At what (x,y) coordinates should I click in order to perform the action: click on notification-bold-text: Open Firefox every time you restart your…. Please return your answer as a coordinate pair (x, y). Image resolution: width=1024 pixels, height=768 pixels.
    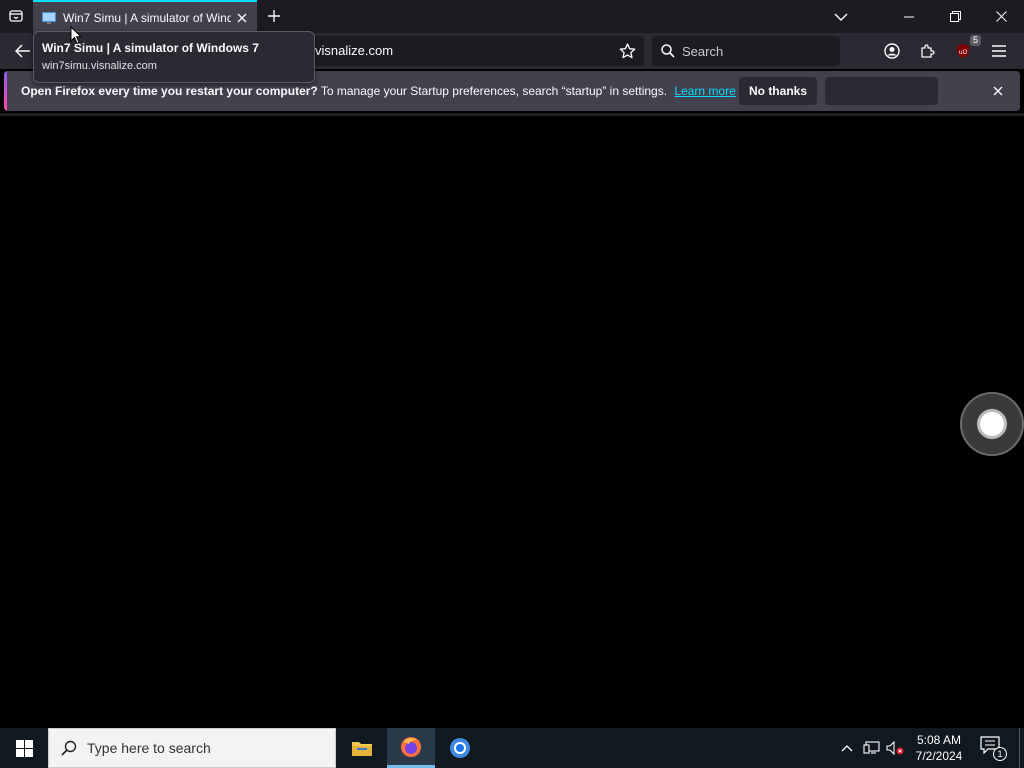
    Looking at the image, I should click on (169, 91).